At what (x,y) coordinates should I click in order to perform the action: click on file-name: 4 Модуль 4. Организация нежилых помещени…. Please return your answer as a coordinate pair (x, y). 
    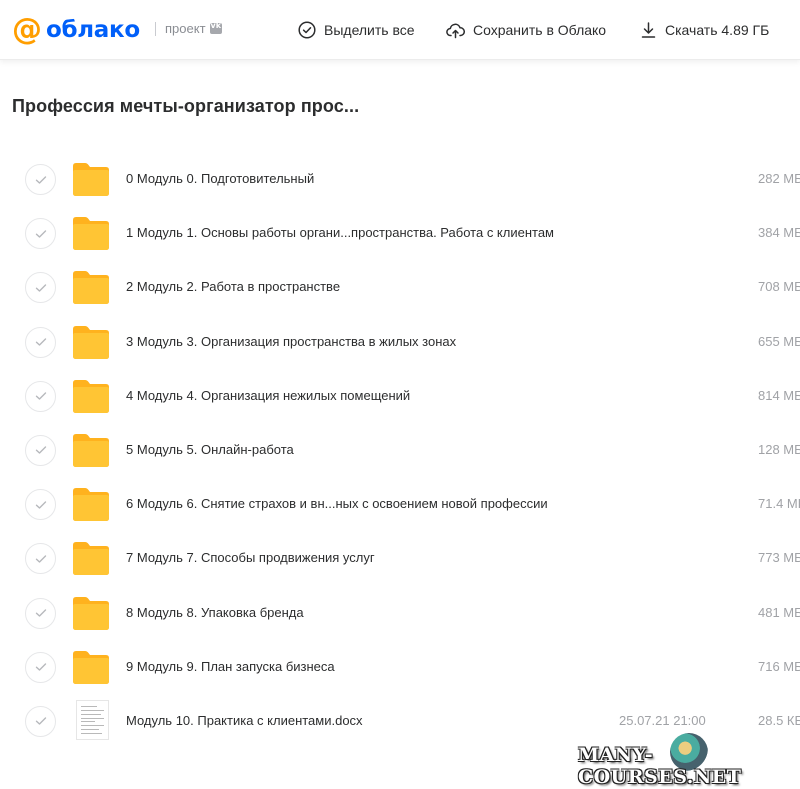
    Looking at the image, I should click on (268, 395).